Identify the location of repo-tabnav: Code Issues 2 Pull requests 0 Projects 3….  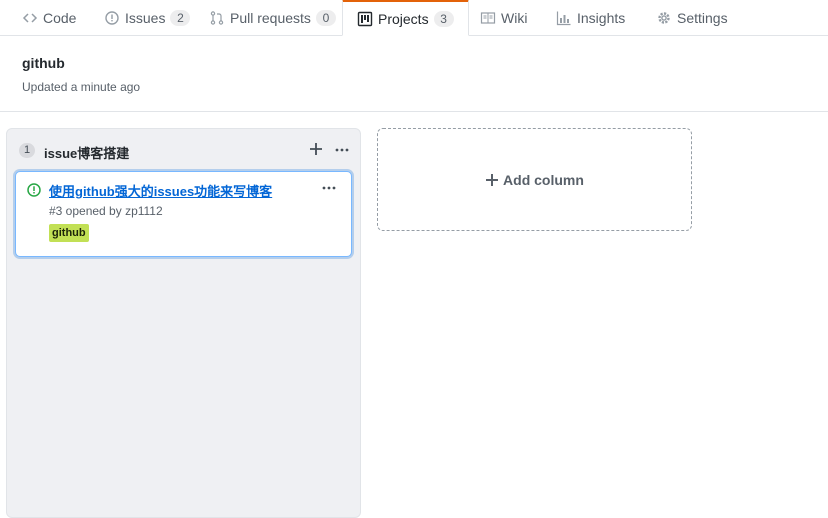
(414, 18).